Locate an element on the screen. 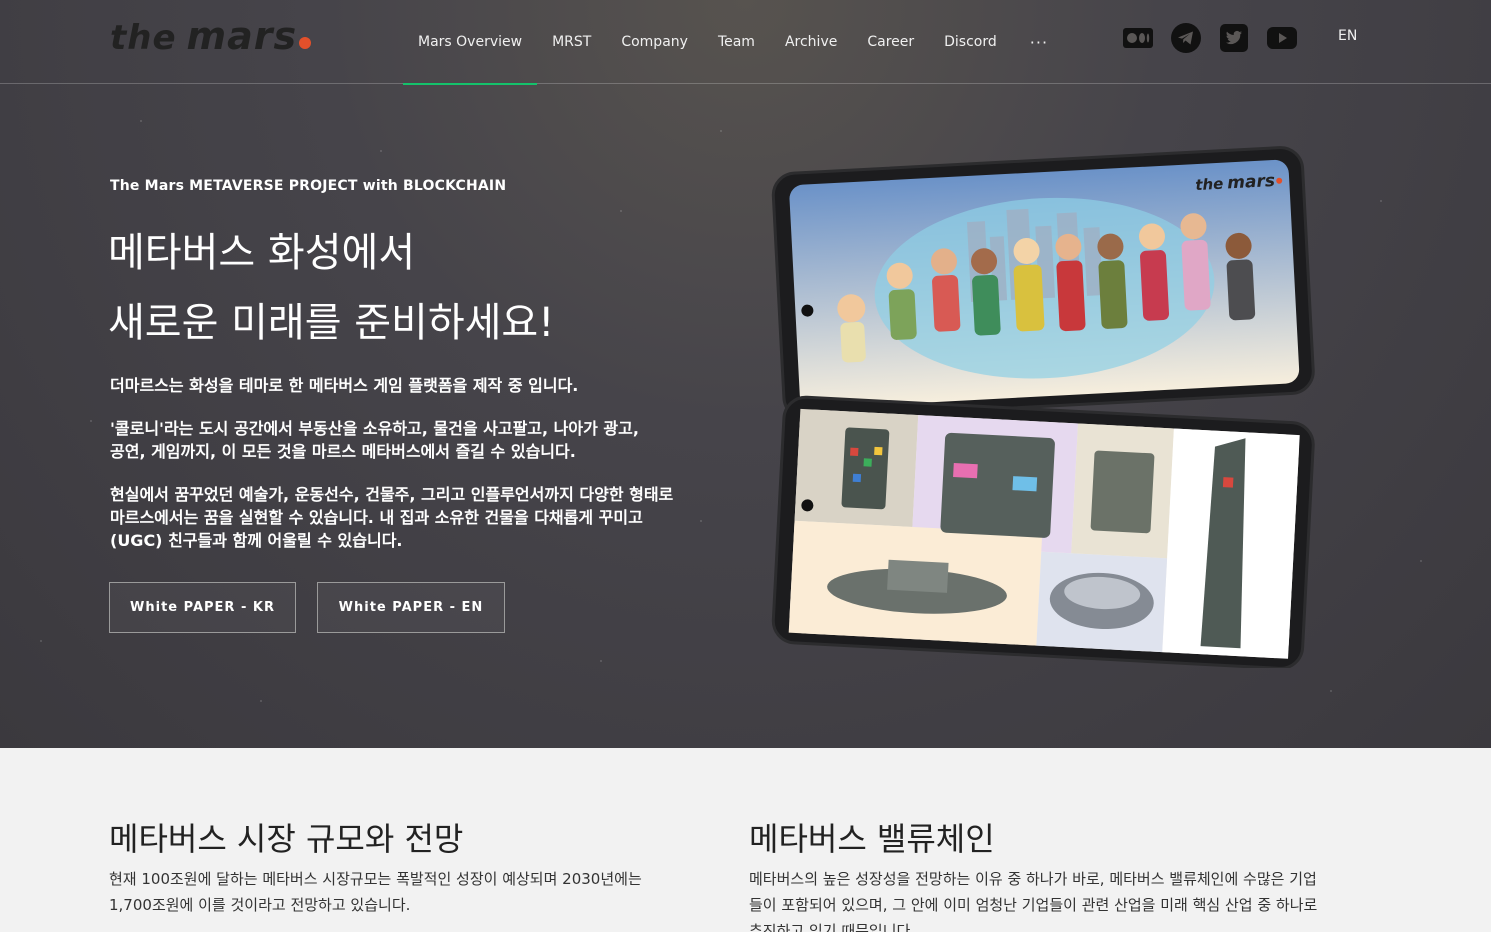 This screenshot has height=932, width=1491. telegram-icon is located at coordinates (1186, 38).